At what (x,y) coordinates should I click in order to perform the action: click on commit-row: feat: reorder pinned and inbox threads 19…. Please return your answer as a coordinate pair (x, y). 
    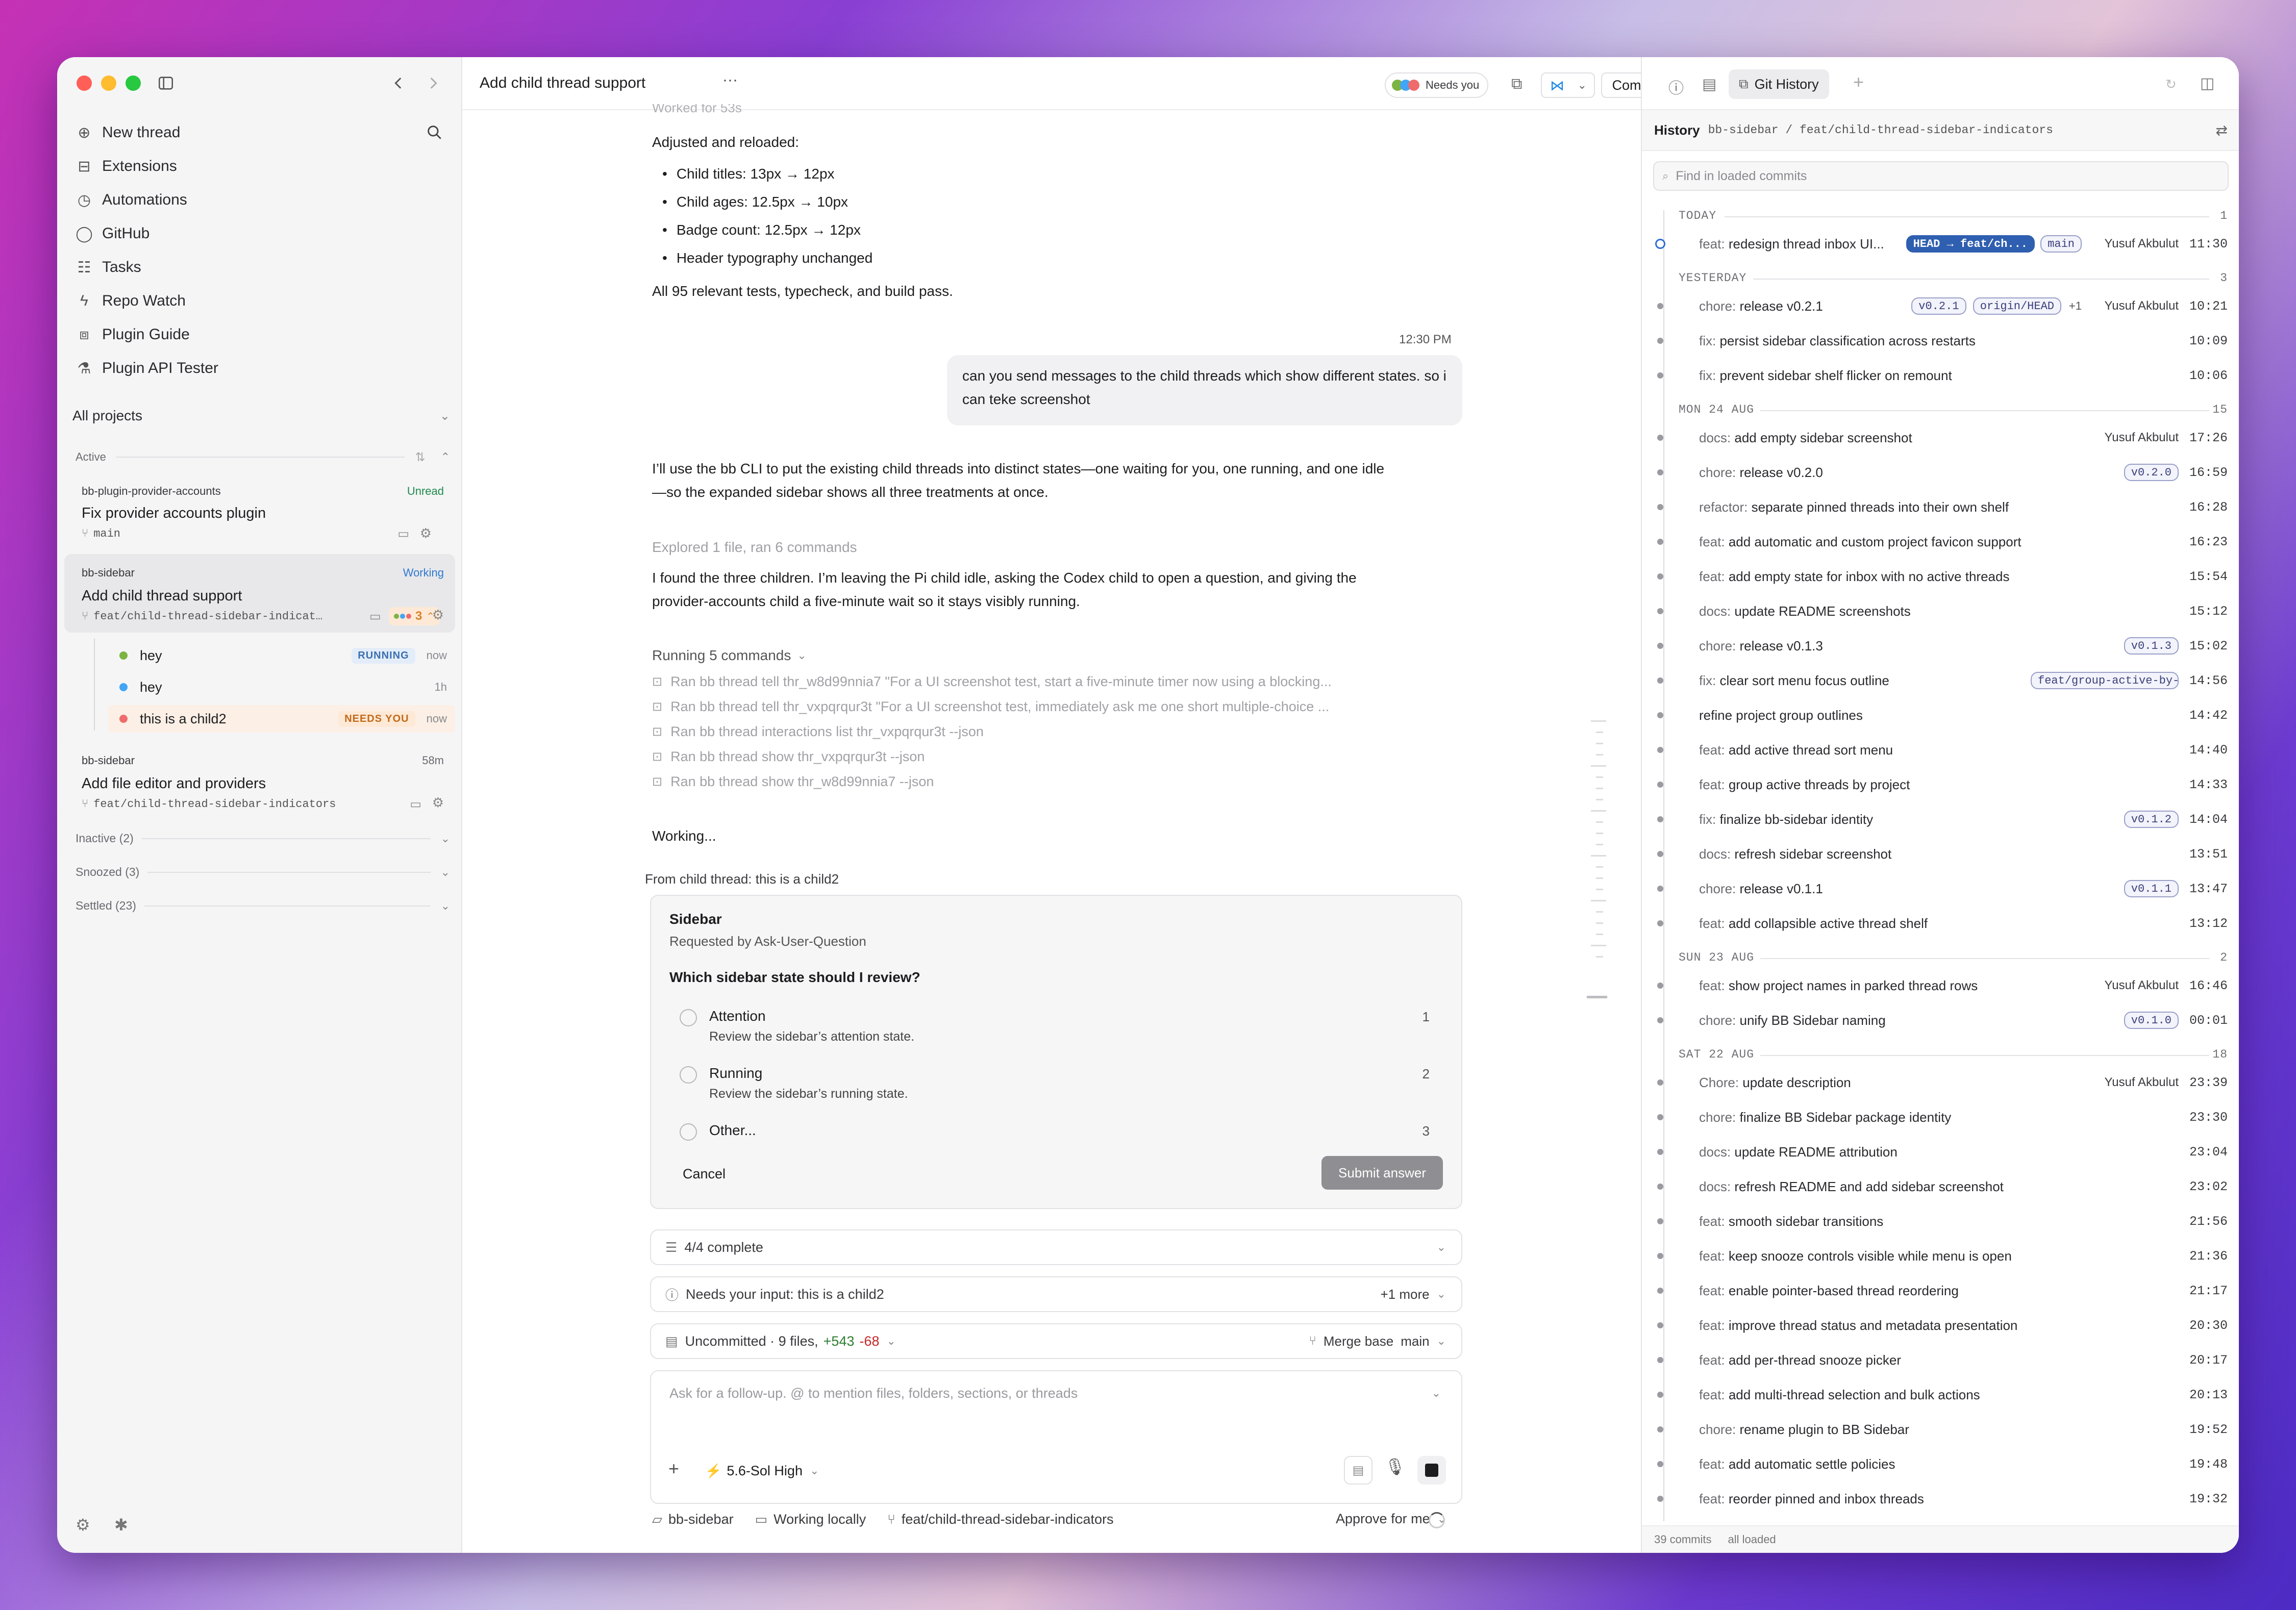
    Looking at the image, I should click on (1940, 1499).